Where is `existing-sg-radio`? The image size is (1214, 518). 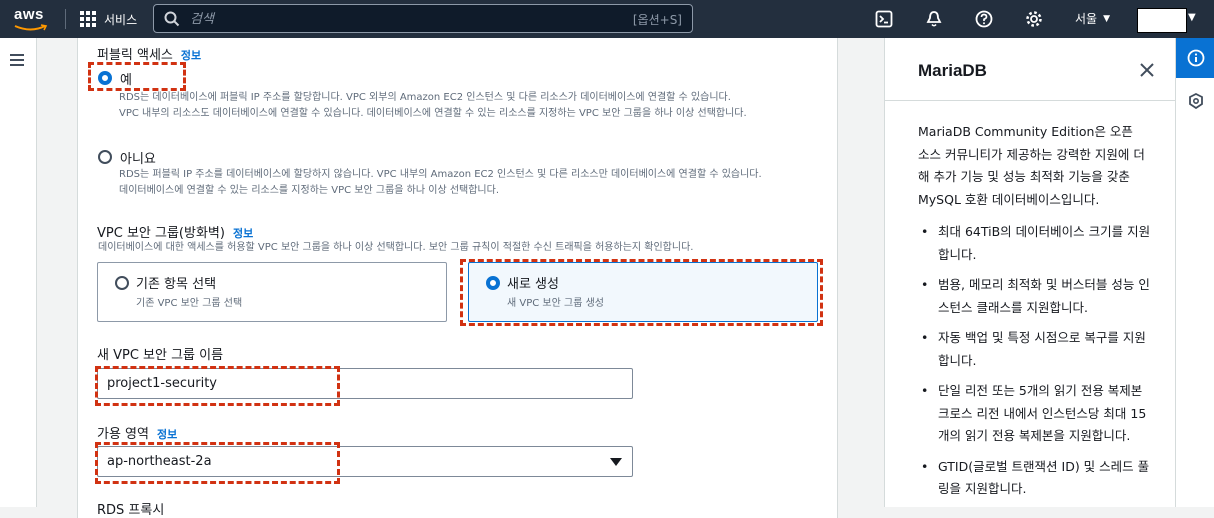 existing-sg-radio is located at coordinates (122, 283).